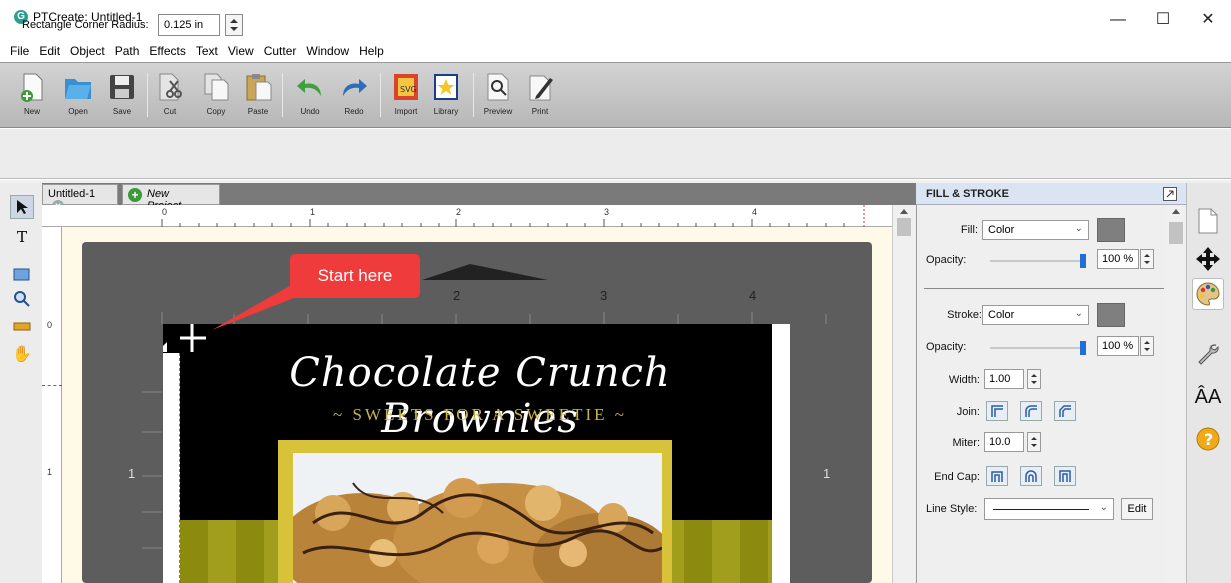 This screenshot has height=583, width=1231. What do you see at coordinates (1163, 20) in the screenshot?
I see `maximize-button: ☐` at bounding box center [1163, 20].